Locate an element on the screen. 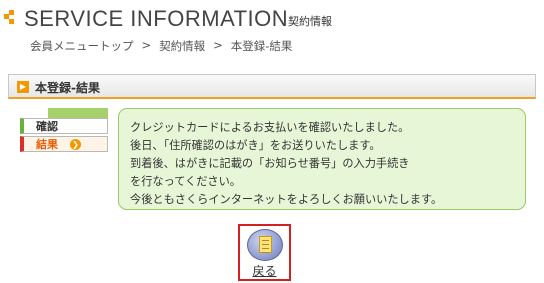 The width and height of the screenshot is (544, 283). step-result: 結果 ❯ is located at coordinates (64, 144).